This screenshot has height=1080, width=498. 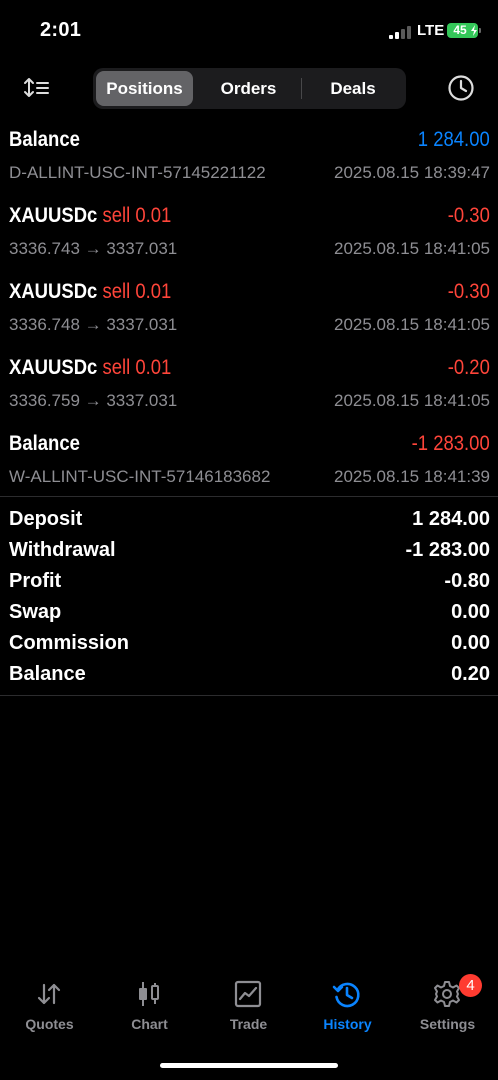 I want to click on tab-label: Settings, so click(x=447, y=1024).